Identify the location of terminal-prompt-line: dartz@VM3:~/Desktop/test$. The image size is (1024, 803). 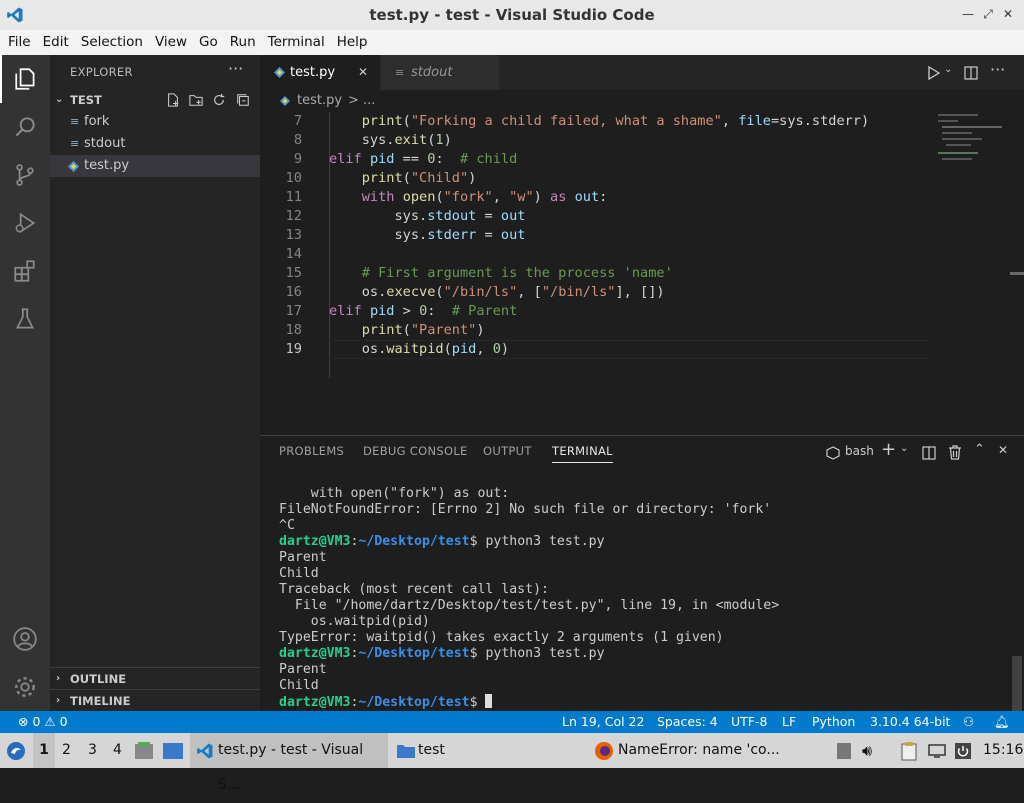
(644, 702).